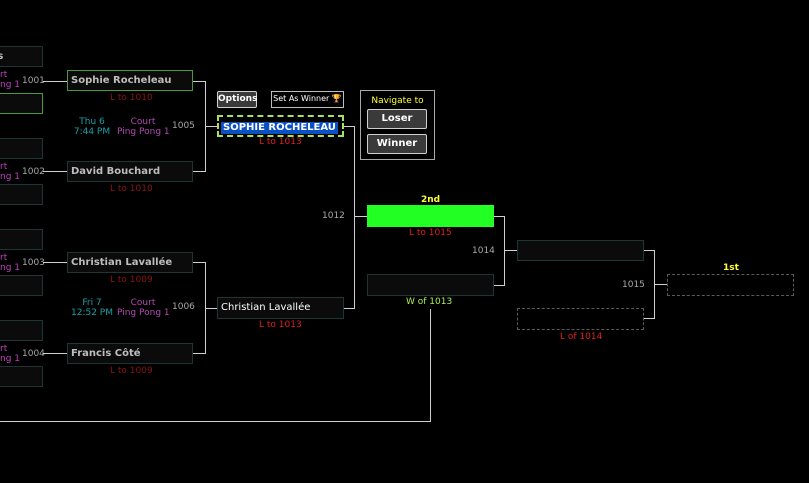 This screenshot has height=483, width=809. Describe the element at coordinates (10, 80) in the screenshot. I see `clipped-court-1001: rt ng 1` at that location.